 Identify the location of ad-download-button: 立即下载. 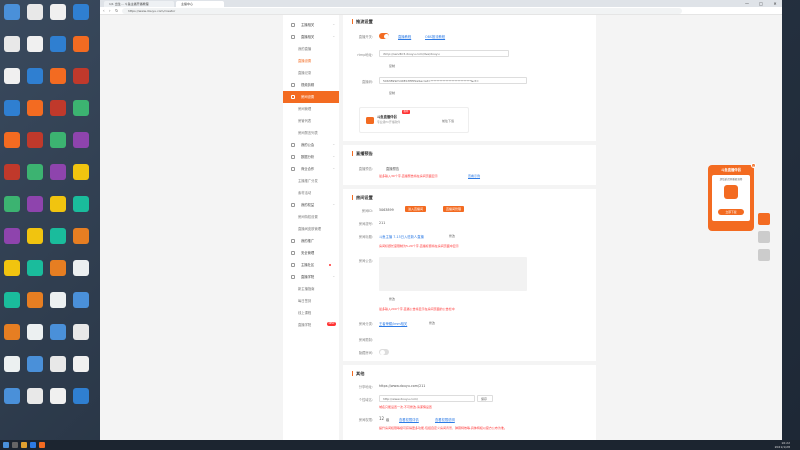
(731, 212).